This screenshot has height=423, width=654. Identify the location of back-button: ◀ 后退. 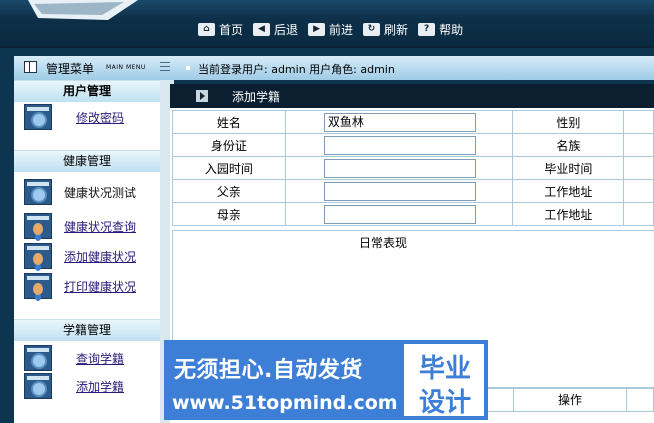
(275, 29).